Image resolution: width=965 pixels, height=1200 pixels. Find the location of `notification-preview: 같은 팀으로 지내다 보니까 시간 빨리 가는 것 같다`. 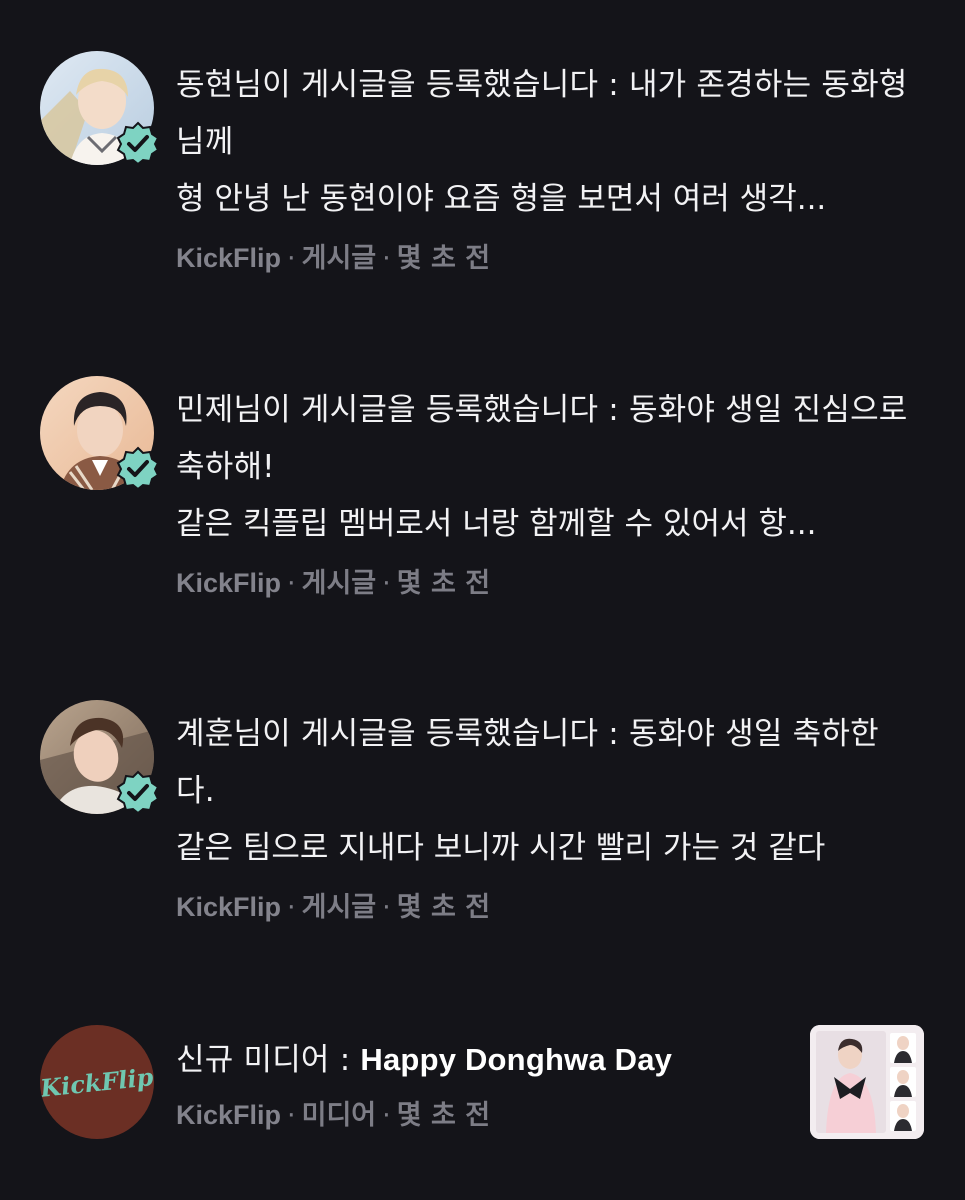

notification-preview: 같은 팀으로 지내다 보니까 시간 빨리 가는 것 같다 is located at coordinates (501, 848).